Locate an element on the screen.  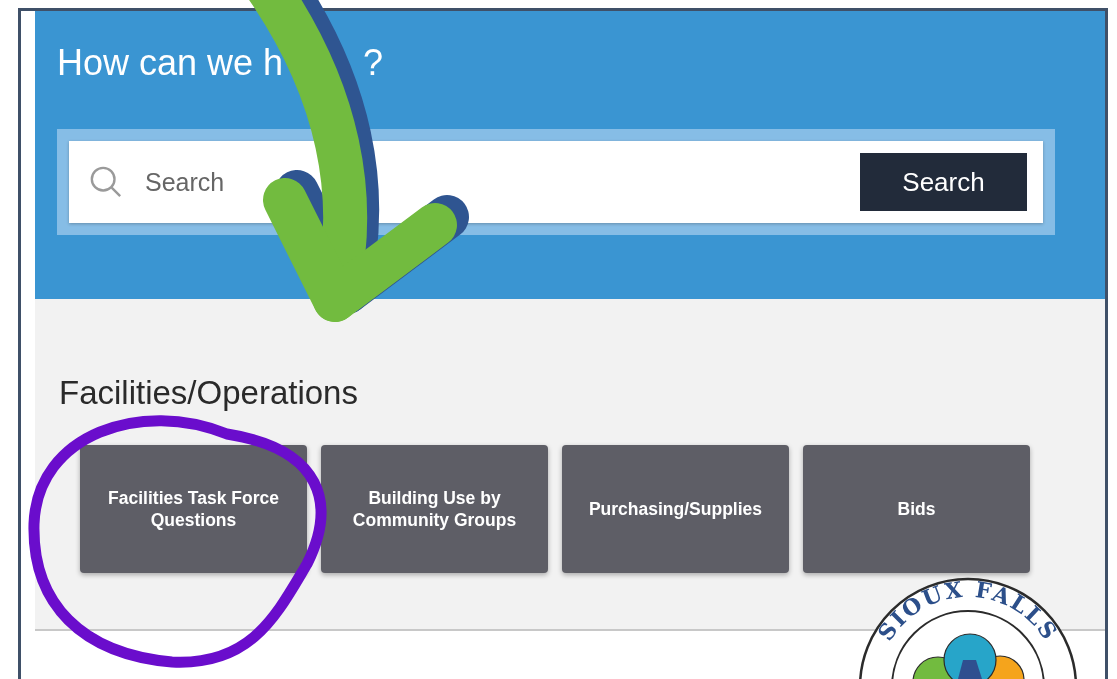
category-tile: Building Use by Community Groups is located at coordinates (434, 509).